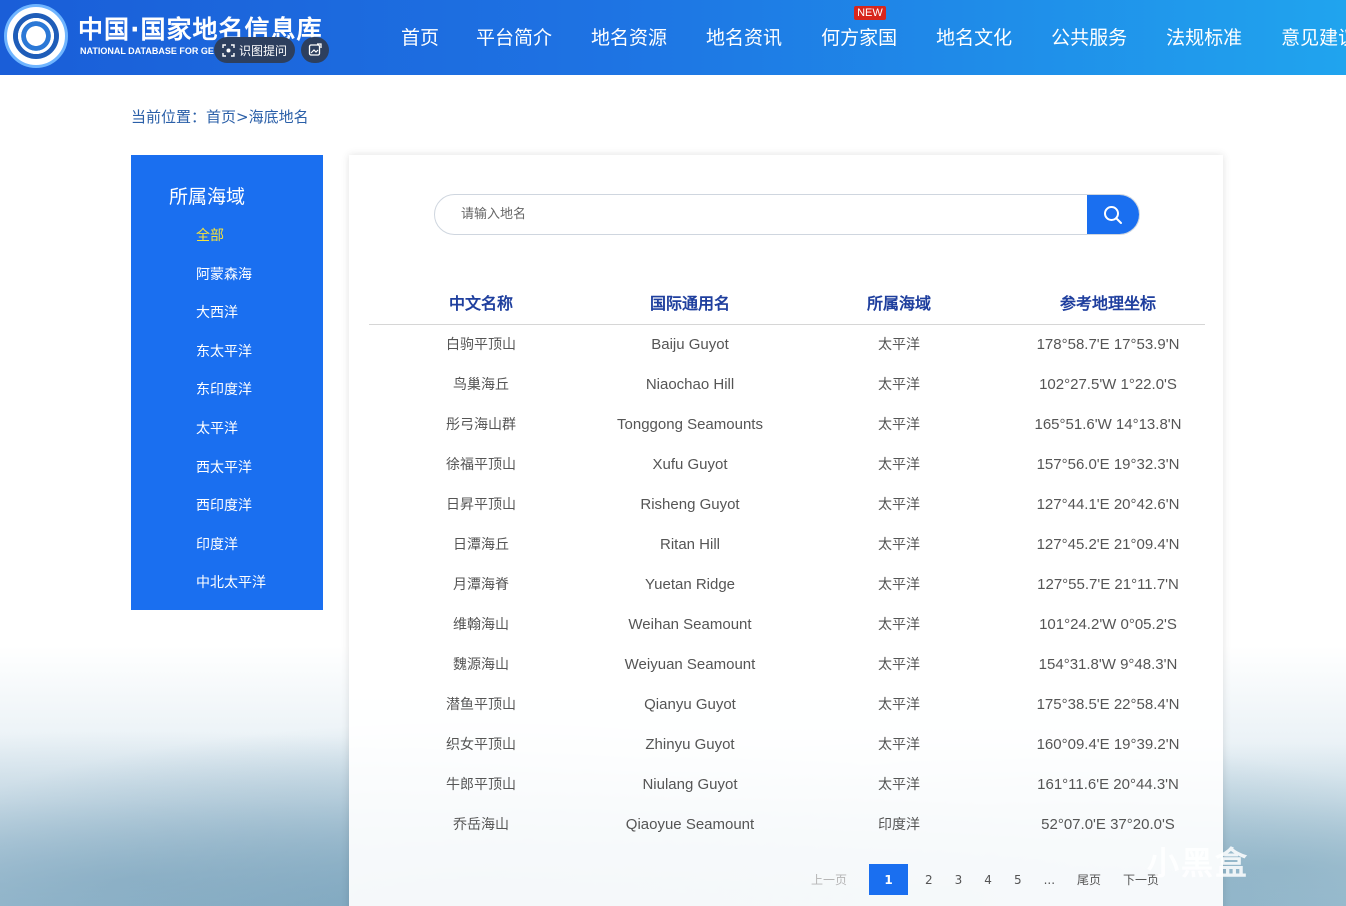 The height and width of the screenshot is (906, 1346). What do you see at coordinates (787, 584) in the screenshot?
I see `table-row: 月潭海脊 Yuetan Ridge 太平洋 127°55.7'E 21°11.7'N` at bounding box center [787, 584].